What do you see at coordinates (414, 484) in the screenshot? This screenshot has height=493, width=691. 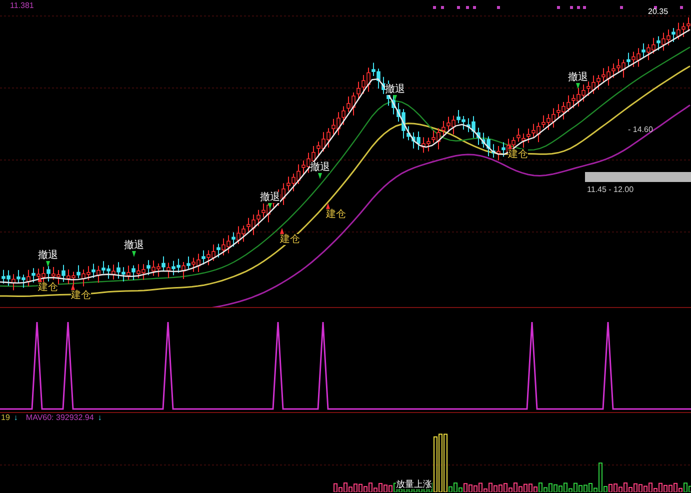 I see `volume-note: 放量上涨` at bounding box center [414, 484].